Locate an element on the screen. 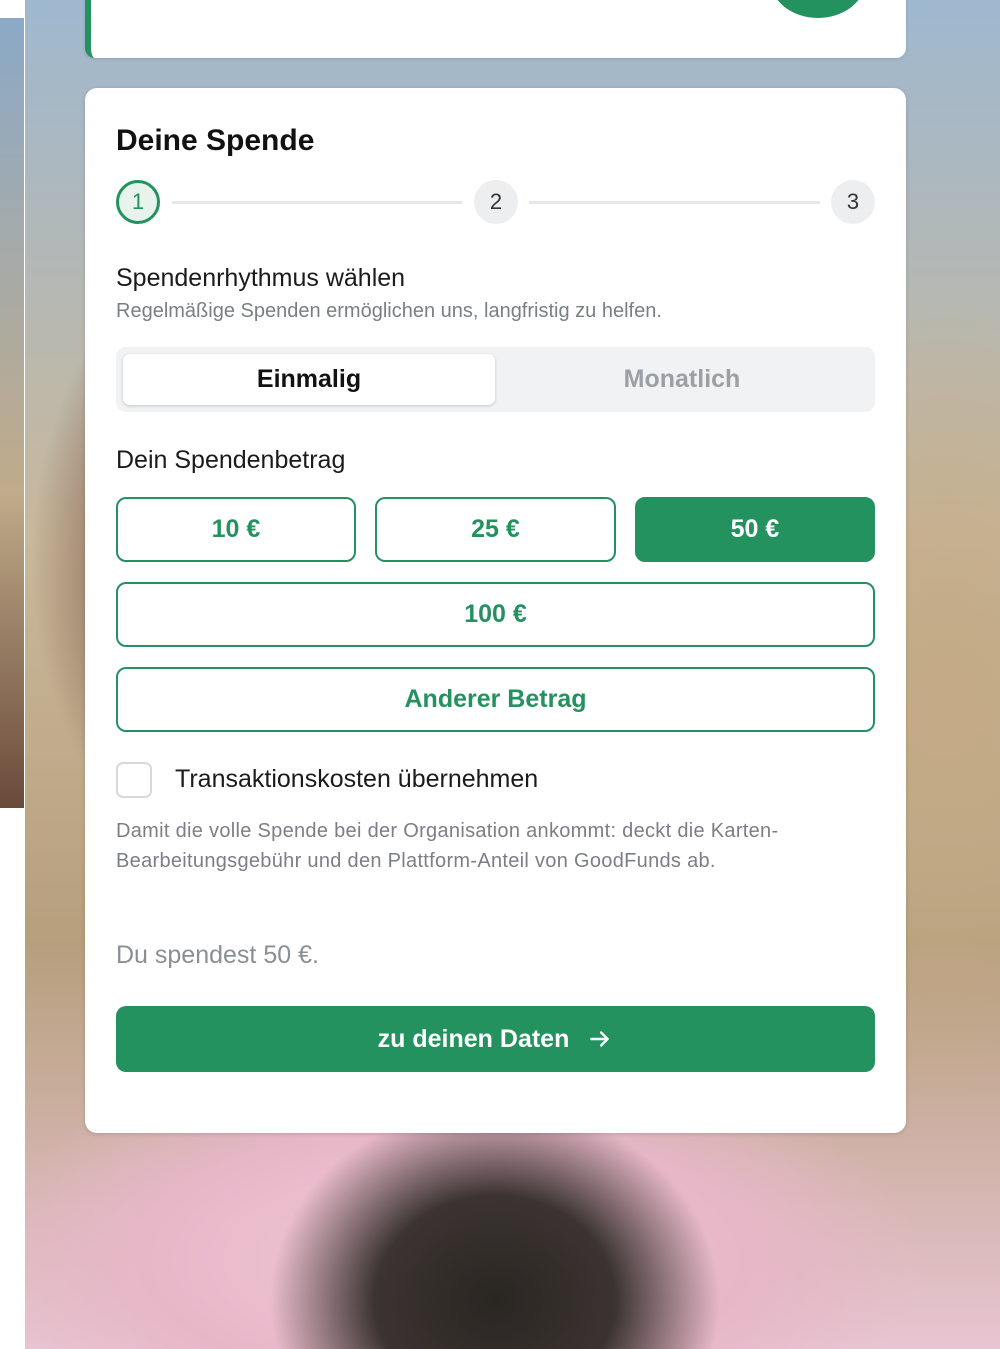 The height and width of the screenshot is (1349, 1000). amount-25-button: 25 € is located at coordinates (495, 529).